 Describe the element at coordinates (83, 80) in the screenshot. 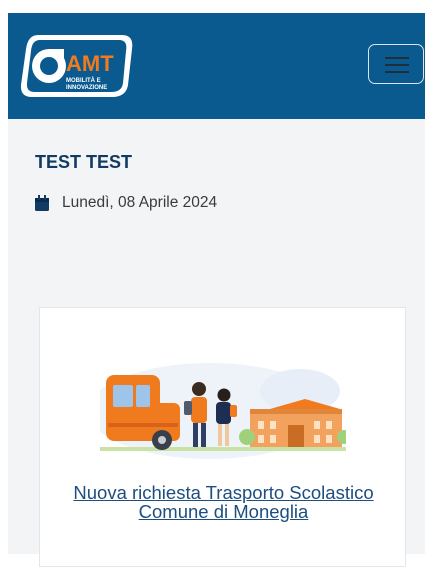

I see `svg-text: MOBILITÀ E` at that location.